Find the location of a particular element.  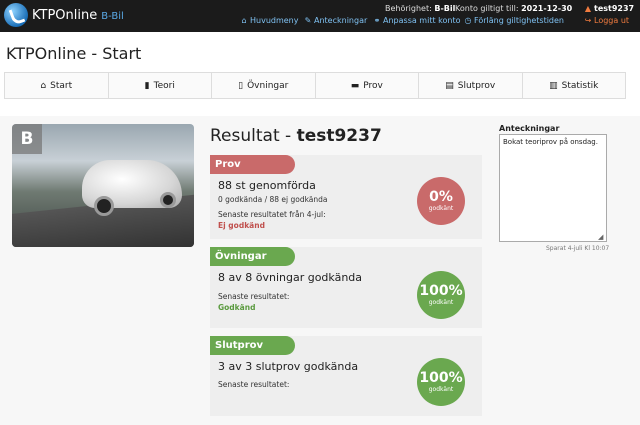

ovningar-percent-label: godkänt is located at coordinates (441, 302).